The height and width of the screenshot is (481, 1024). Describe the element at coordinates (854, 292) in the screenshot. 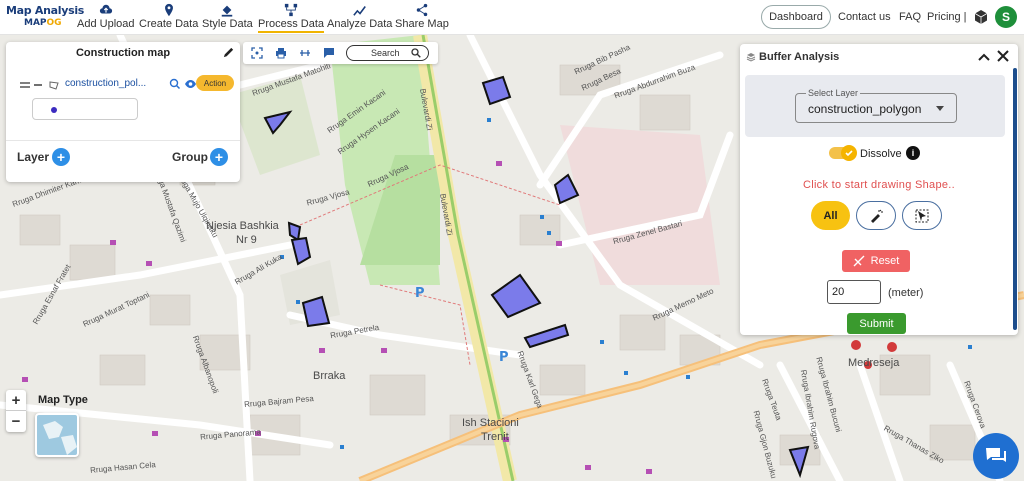

I see `buffer-distance-input` at that location.